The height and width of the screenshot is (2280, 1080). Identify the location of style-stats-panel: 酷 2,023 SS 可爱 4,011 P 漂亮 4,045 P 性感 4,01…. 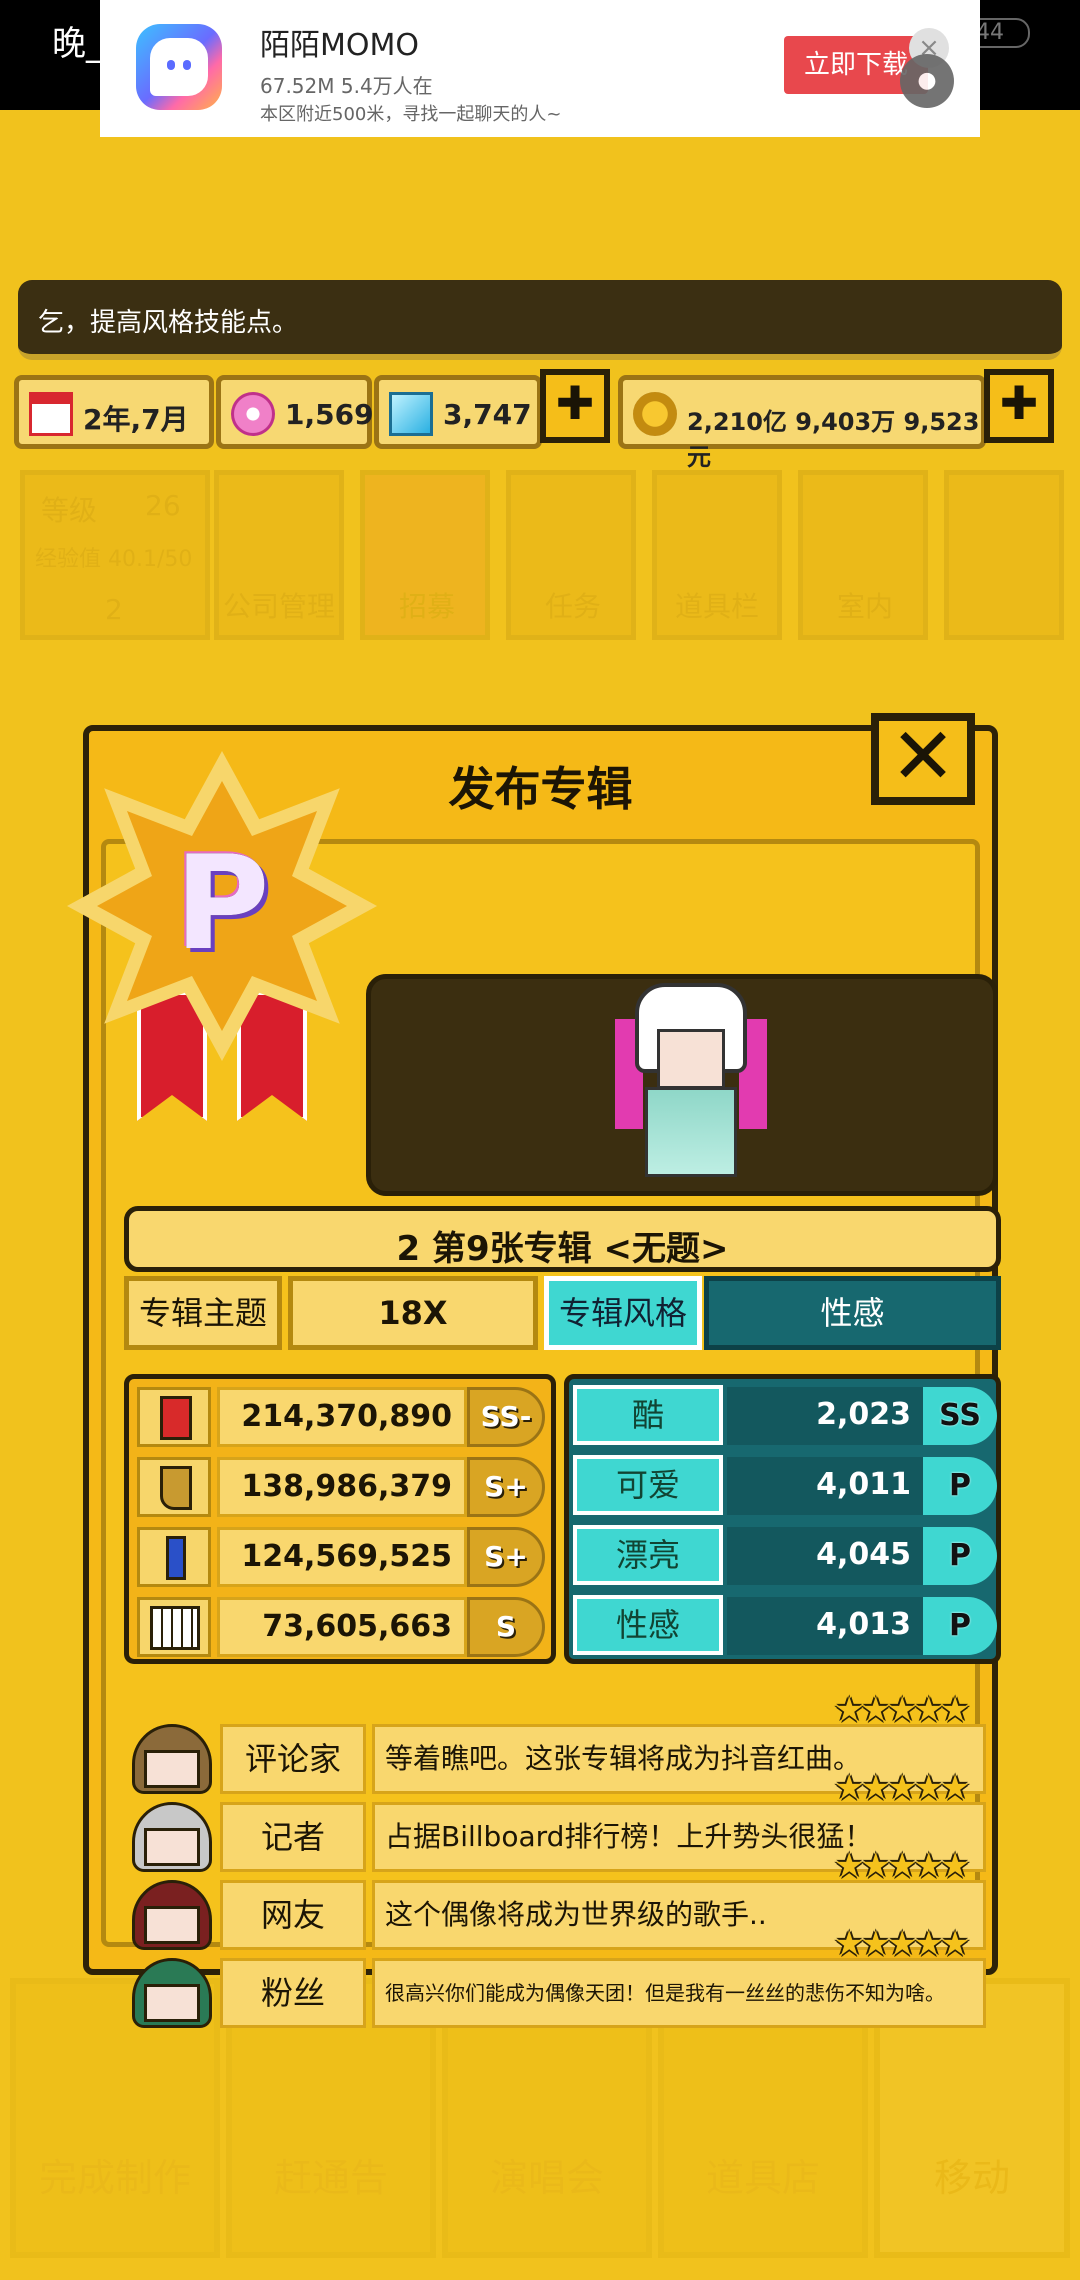
(782, 1519).